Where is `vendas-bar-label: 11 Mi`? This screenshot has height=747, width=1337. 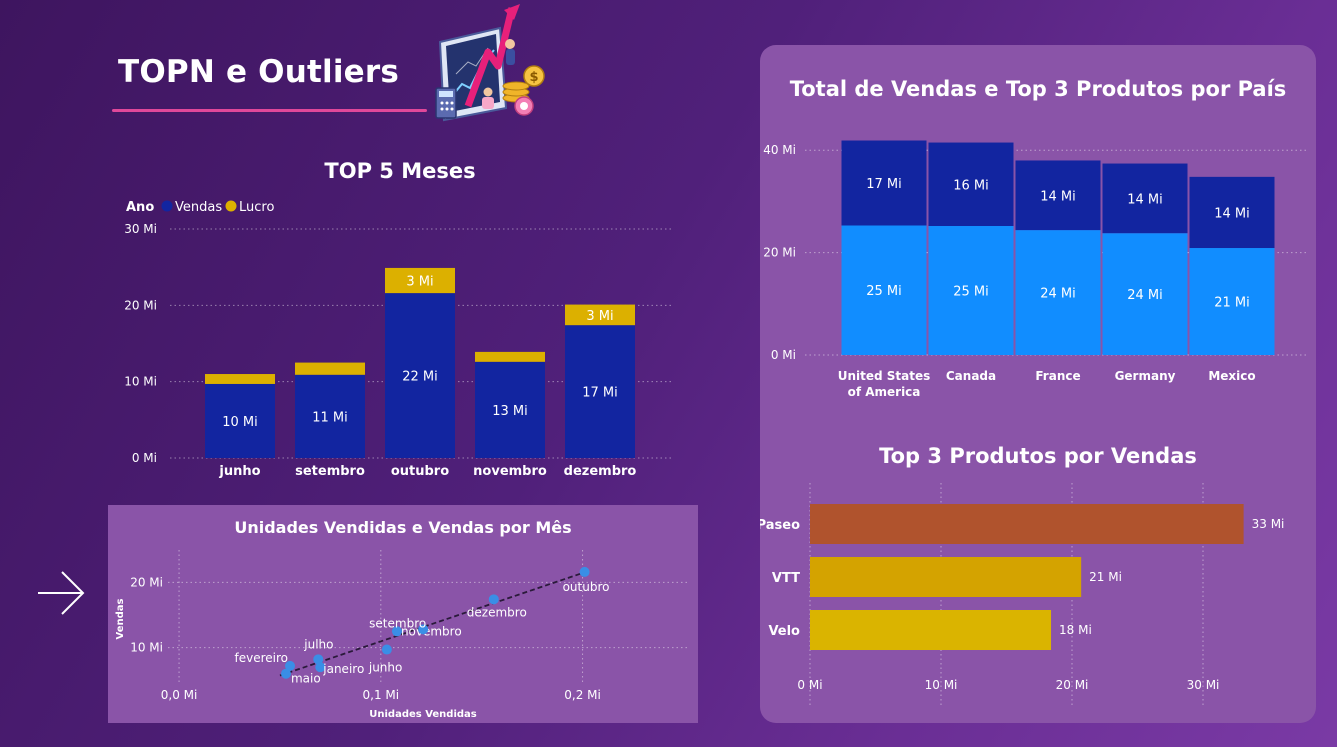 vendas-bar-label: 11 Mi is located at coordinates (330, 417).